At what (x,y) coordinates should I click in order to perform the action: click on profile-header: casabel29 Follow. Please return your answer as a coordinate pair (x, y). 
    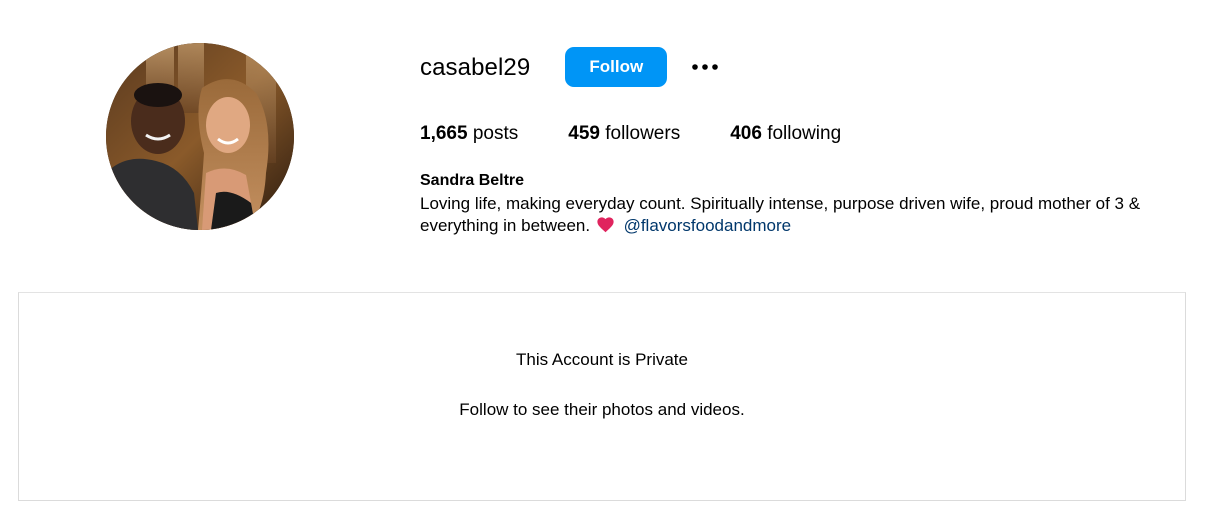
    Looking at the image, I should click on (571, 67).